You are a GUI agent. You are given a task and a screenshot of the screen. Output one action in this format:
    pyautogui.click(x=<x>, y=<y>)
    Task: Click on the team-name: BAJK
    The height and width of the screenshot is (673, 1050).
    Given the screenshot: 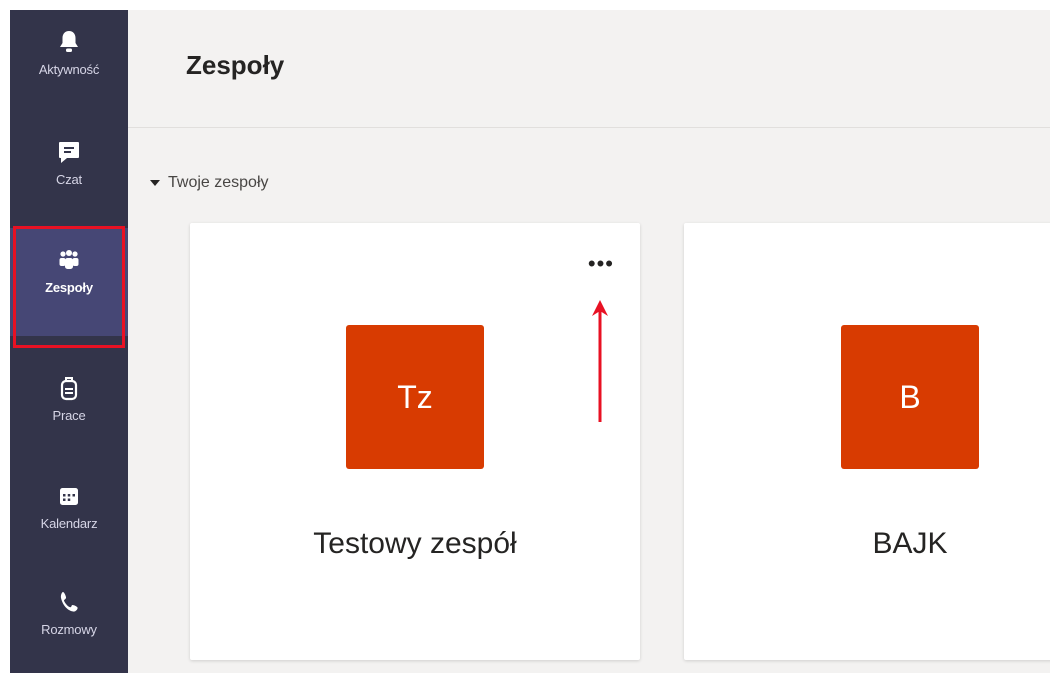 What is the action you would take?
    pyautogui.click(x=910, y=543)
    